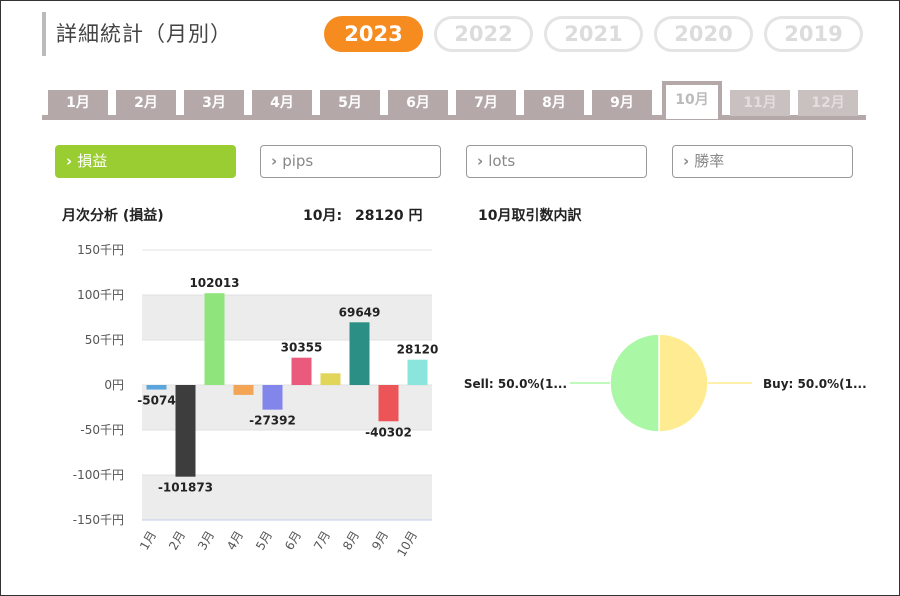  What do you see at coordinates (206, 541) in the screenshot?
I see `x-tick-label: 3月` at bounding box center [206, 541].